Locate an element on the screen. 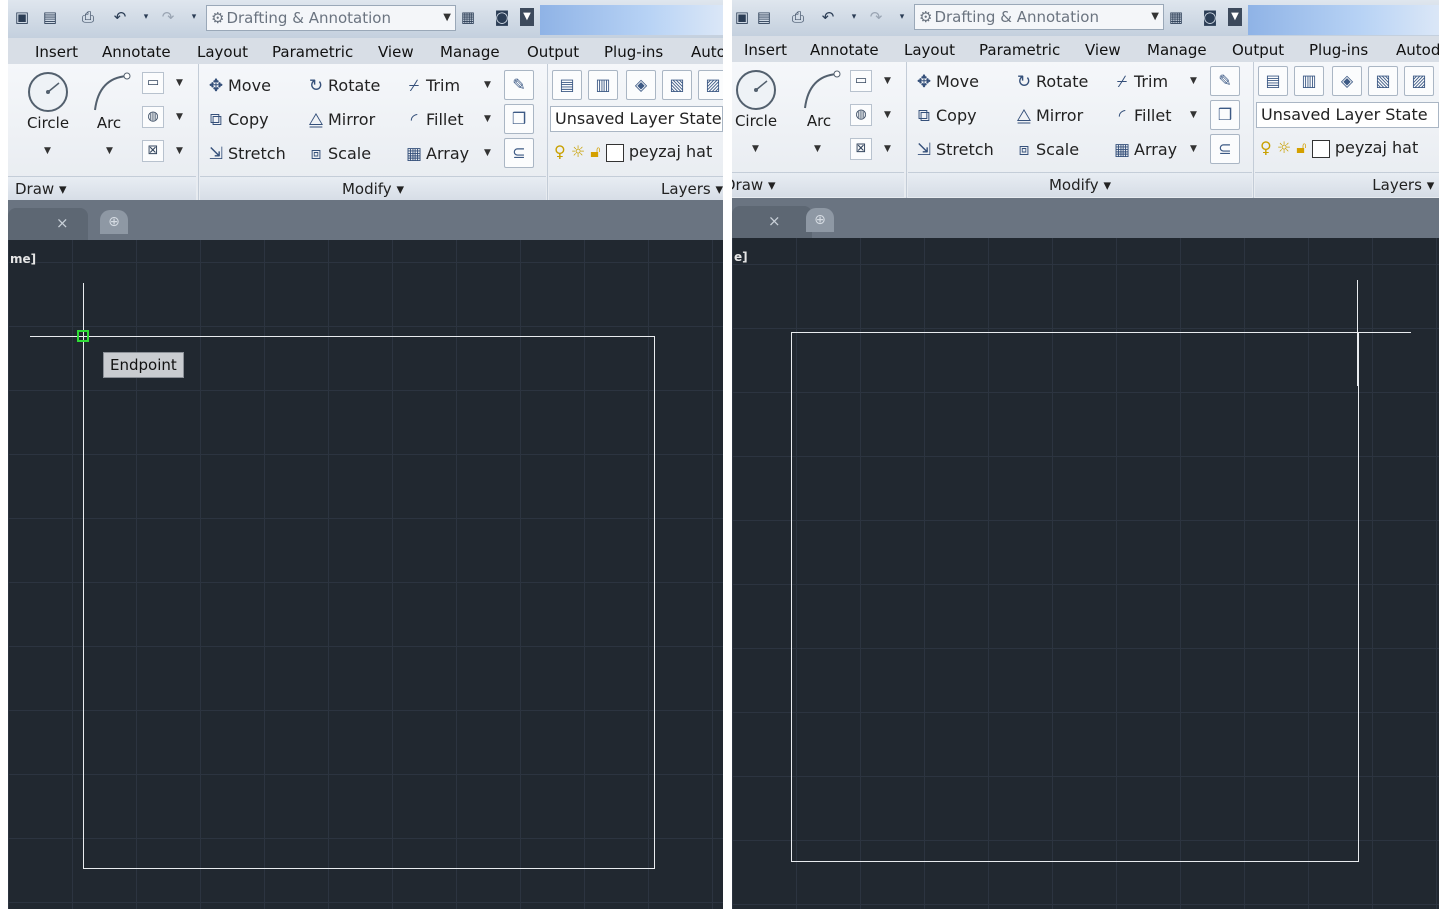 The height and width of the screenshot is (909, 1439). layers-panel-title: Layers ▾ is located at coordinates (636, 188).